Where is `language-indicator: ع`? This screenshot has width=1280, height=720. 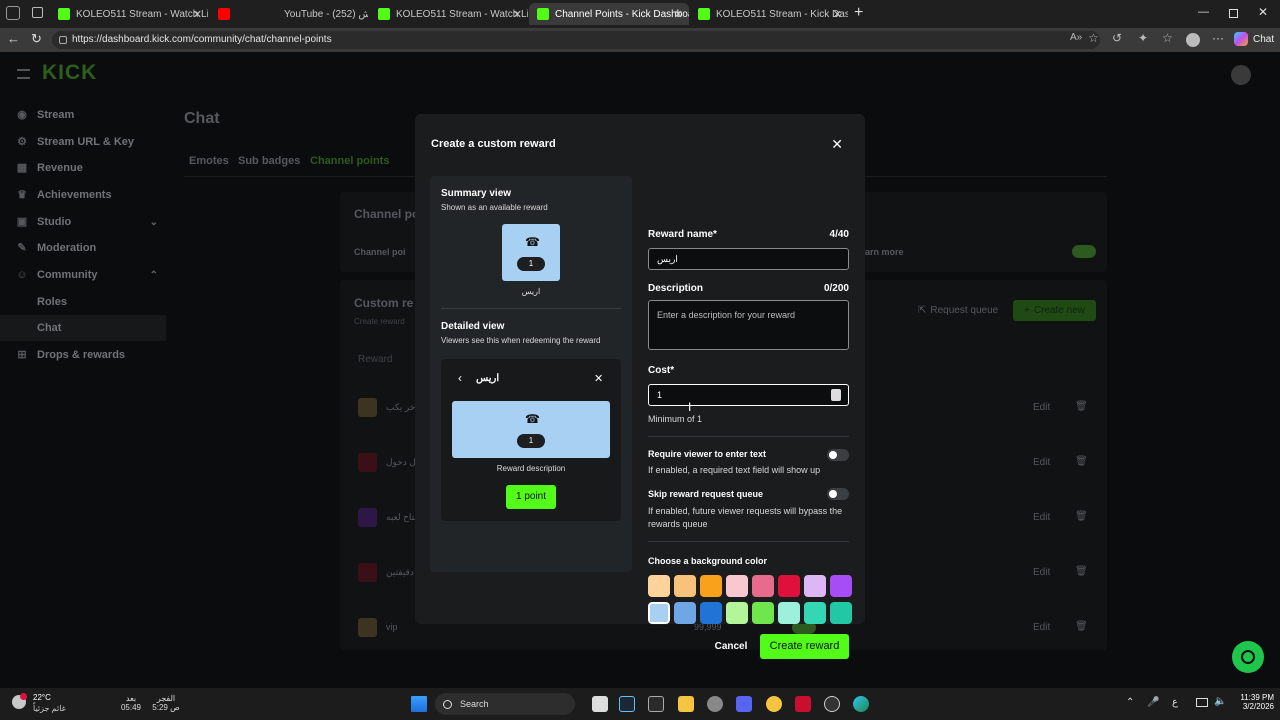 language-indicator: ع is located at coordinates (1175, 702).